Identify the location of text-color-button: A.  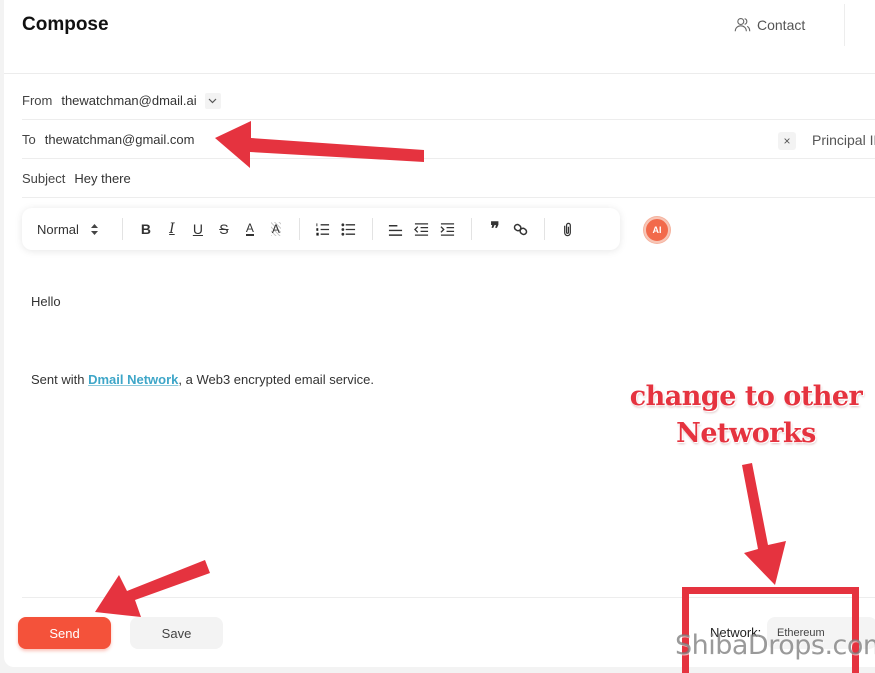
(250, 229).